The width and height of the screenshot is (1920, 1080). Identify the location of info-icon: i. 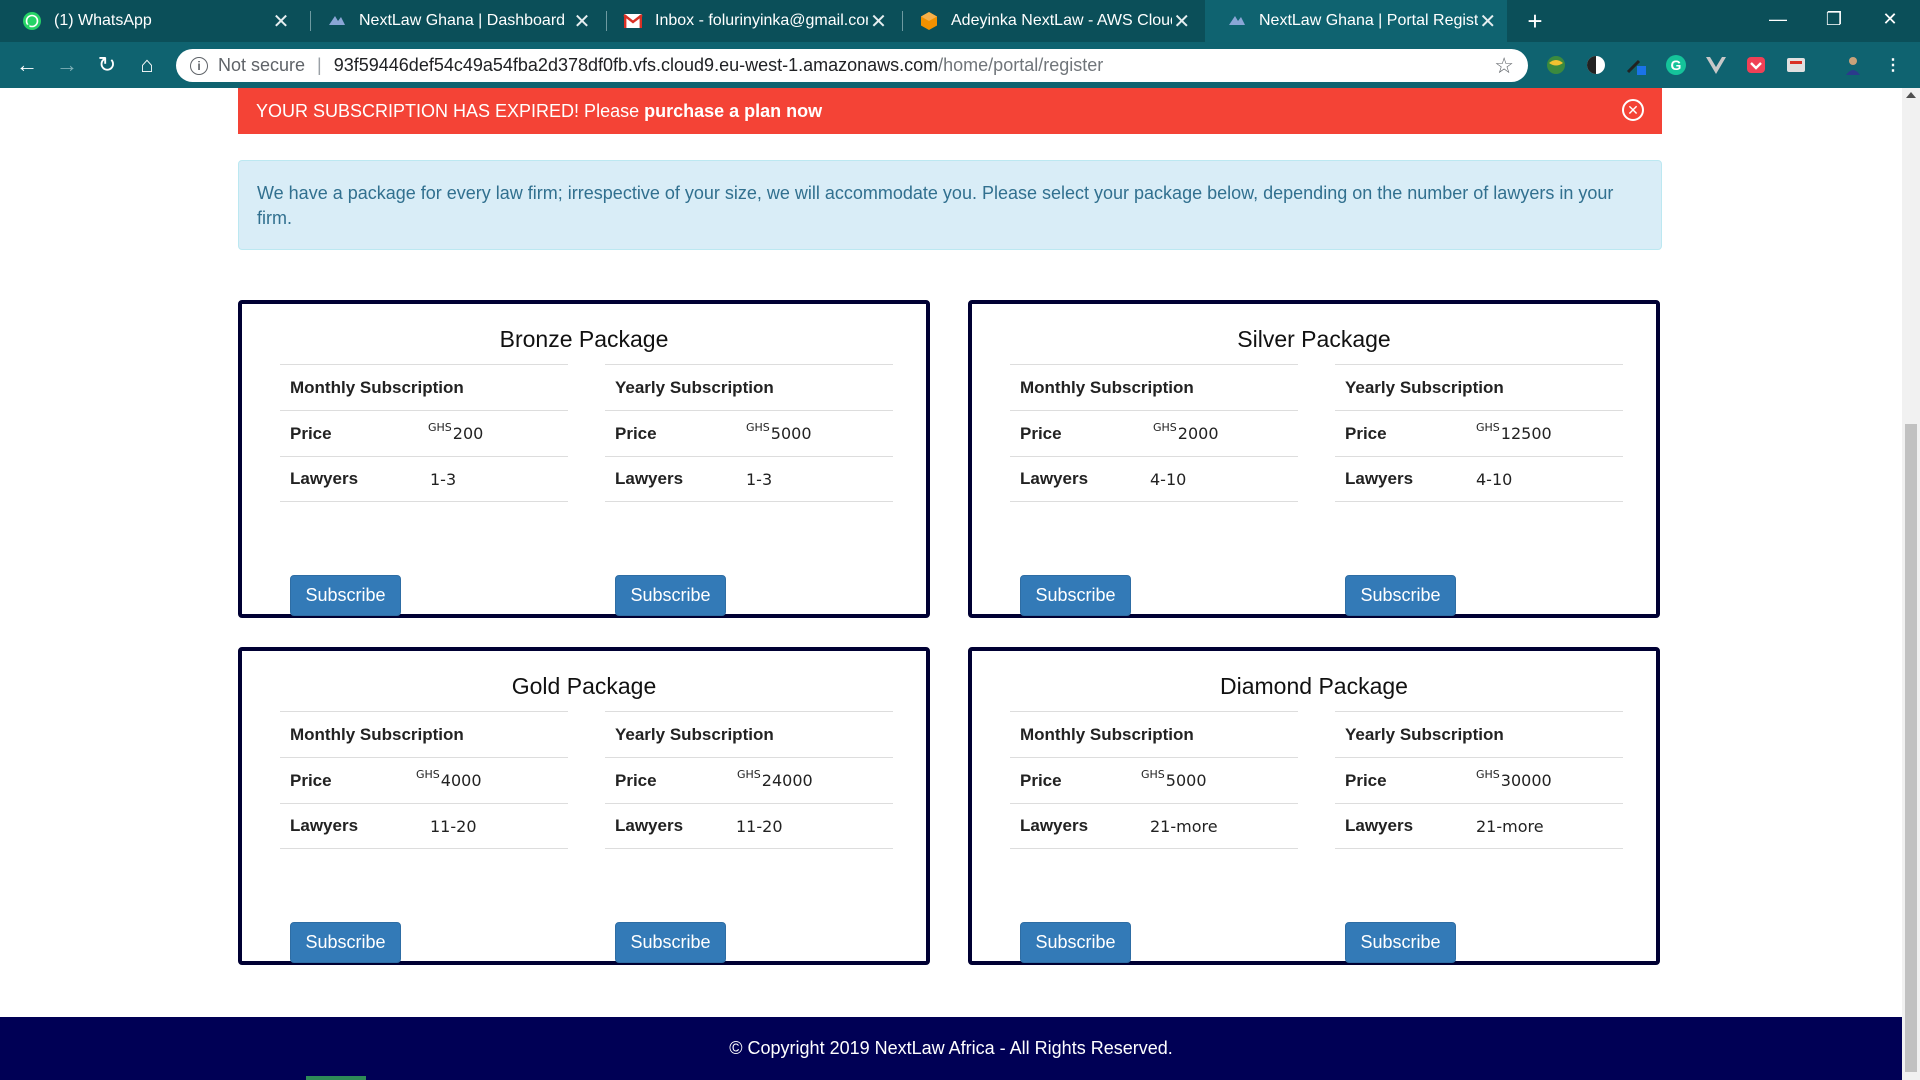
(199, 65).